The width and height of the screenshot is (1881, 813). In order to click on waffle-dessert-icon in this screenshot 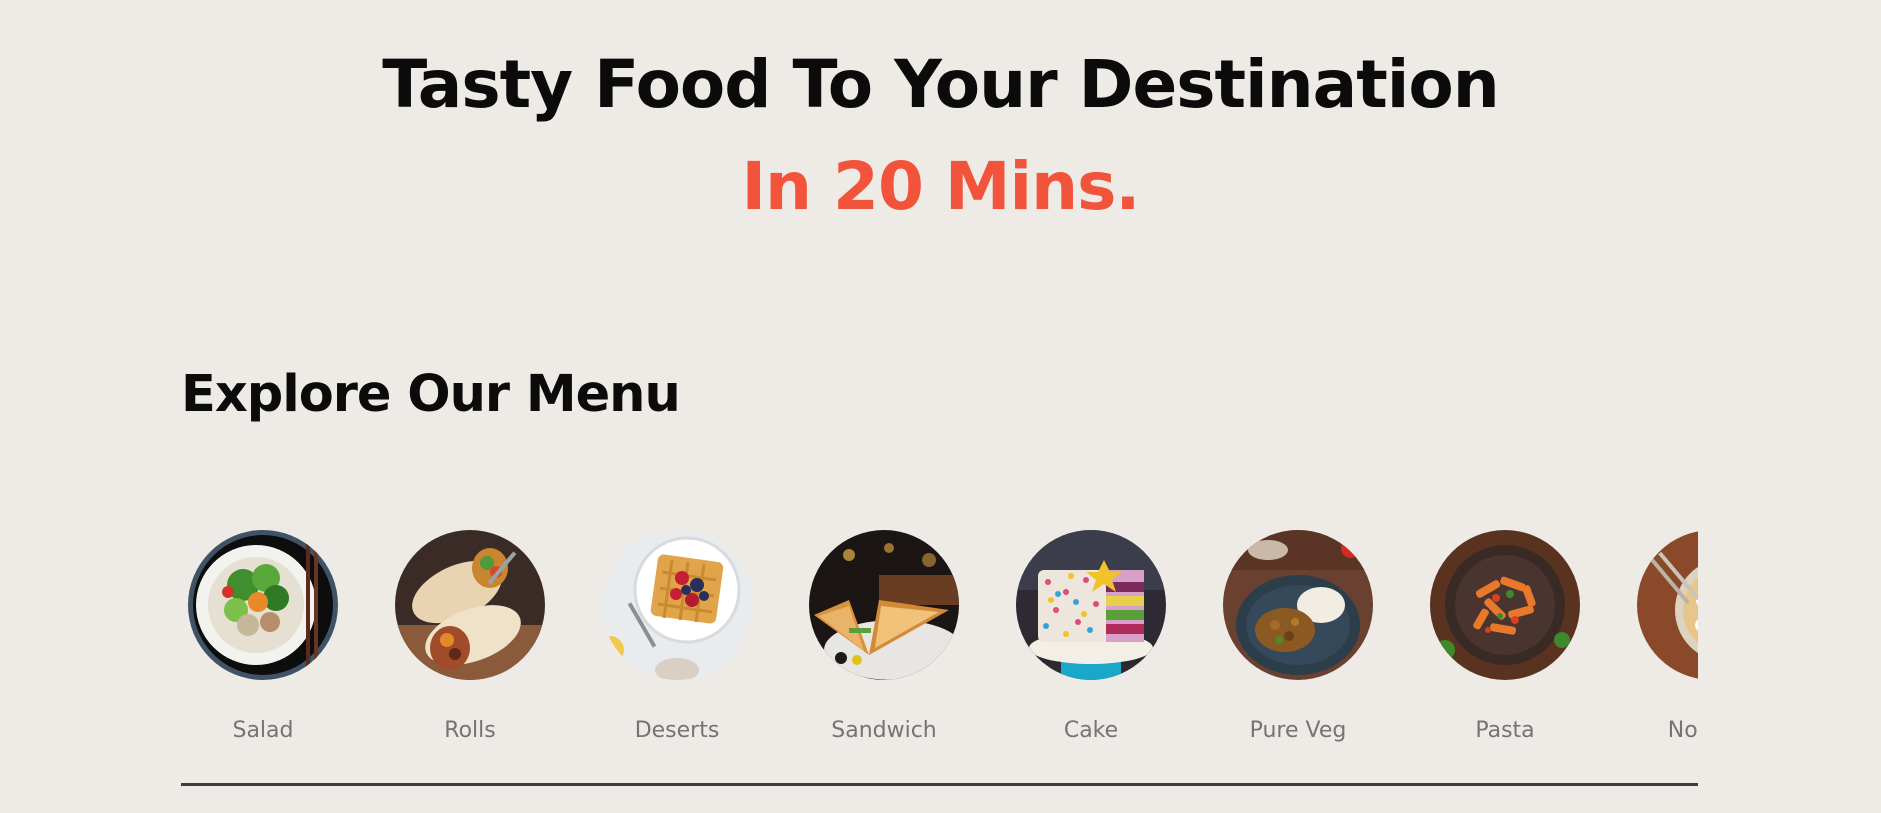, I will do `click(677, 605)`.